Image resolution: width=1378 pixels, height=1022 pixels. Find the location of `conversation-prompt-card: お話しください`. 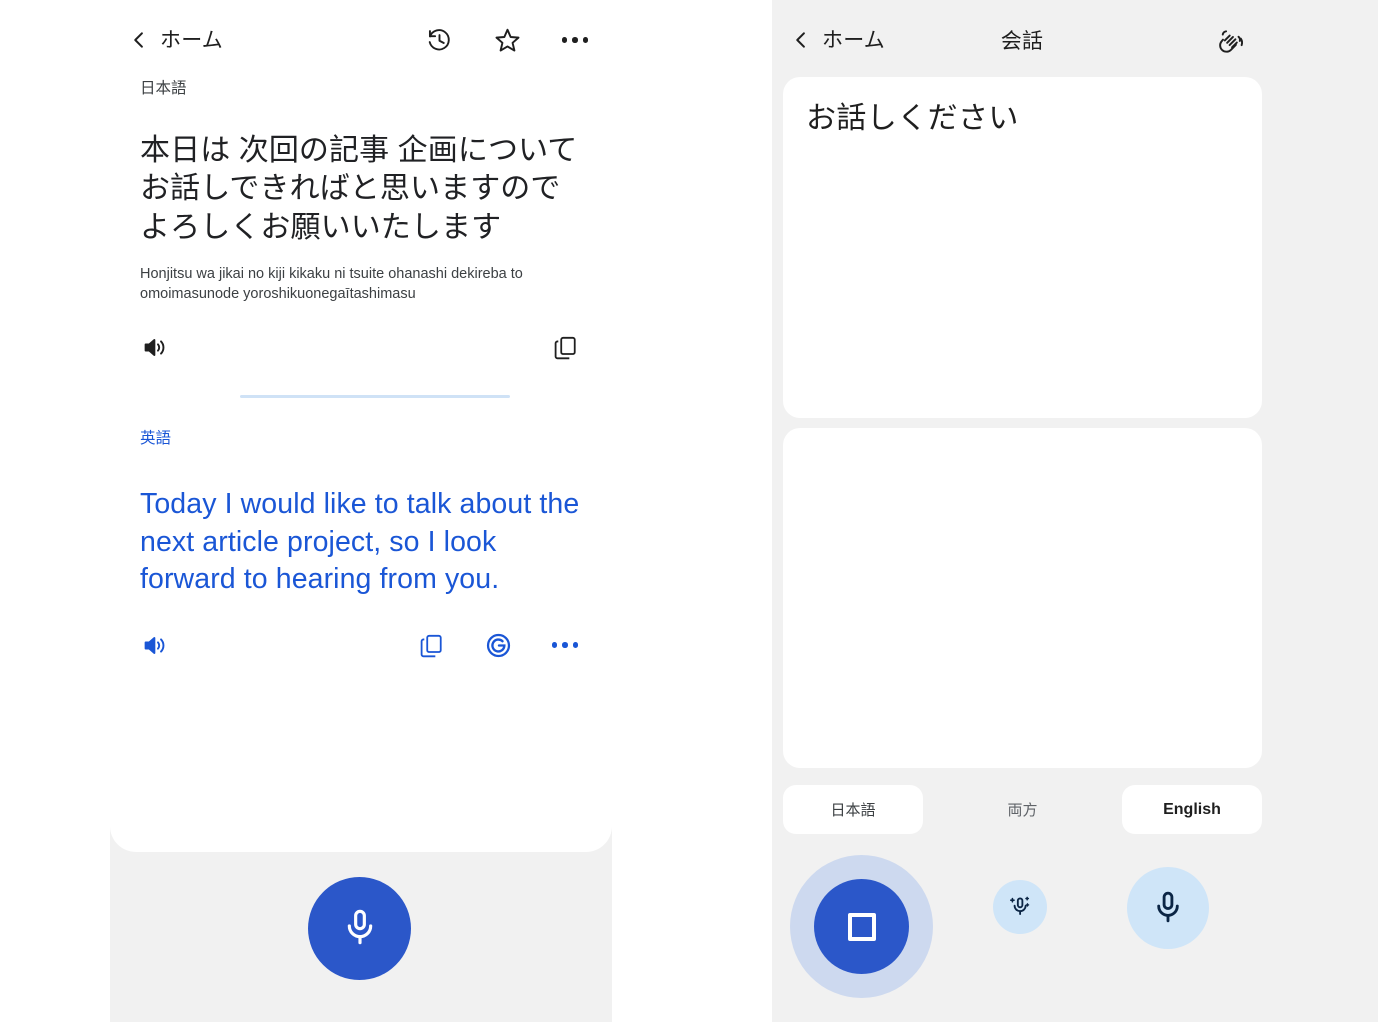

conversation-prompt-card: お話しください is located at coordinates (1022, 247).